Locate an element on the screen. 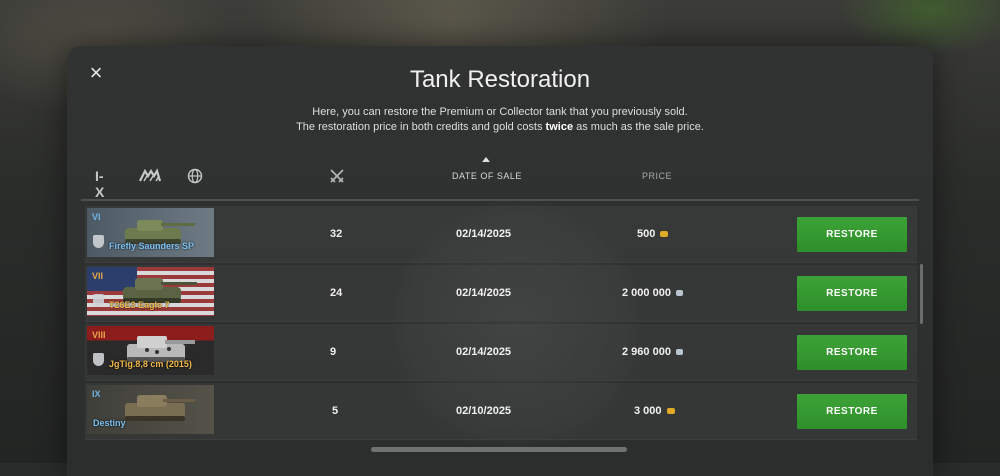 The height and width of the screenshot is (476, 1000). vertical-scrollbar is located at coordinates (921, 294).